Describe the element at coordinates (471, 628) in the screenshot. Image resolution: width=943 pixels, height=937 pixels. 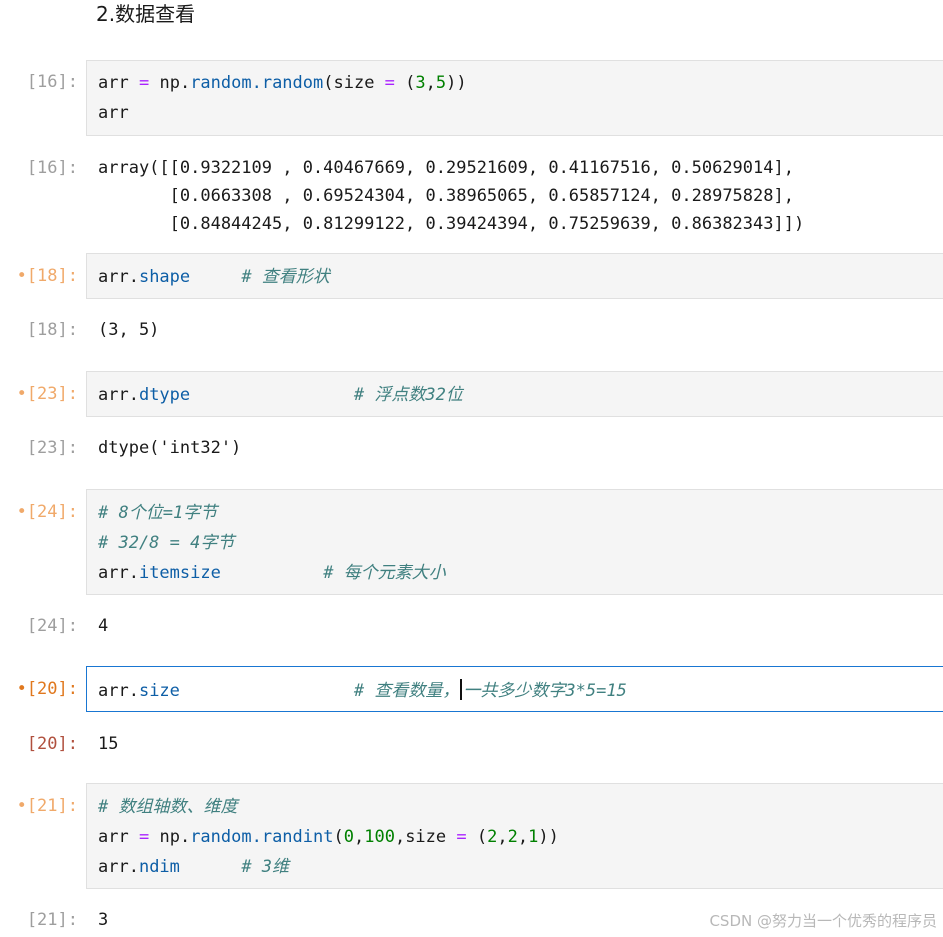
I see `output-cell-24: [24]: 4` at that location.